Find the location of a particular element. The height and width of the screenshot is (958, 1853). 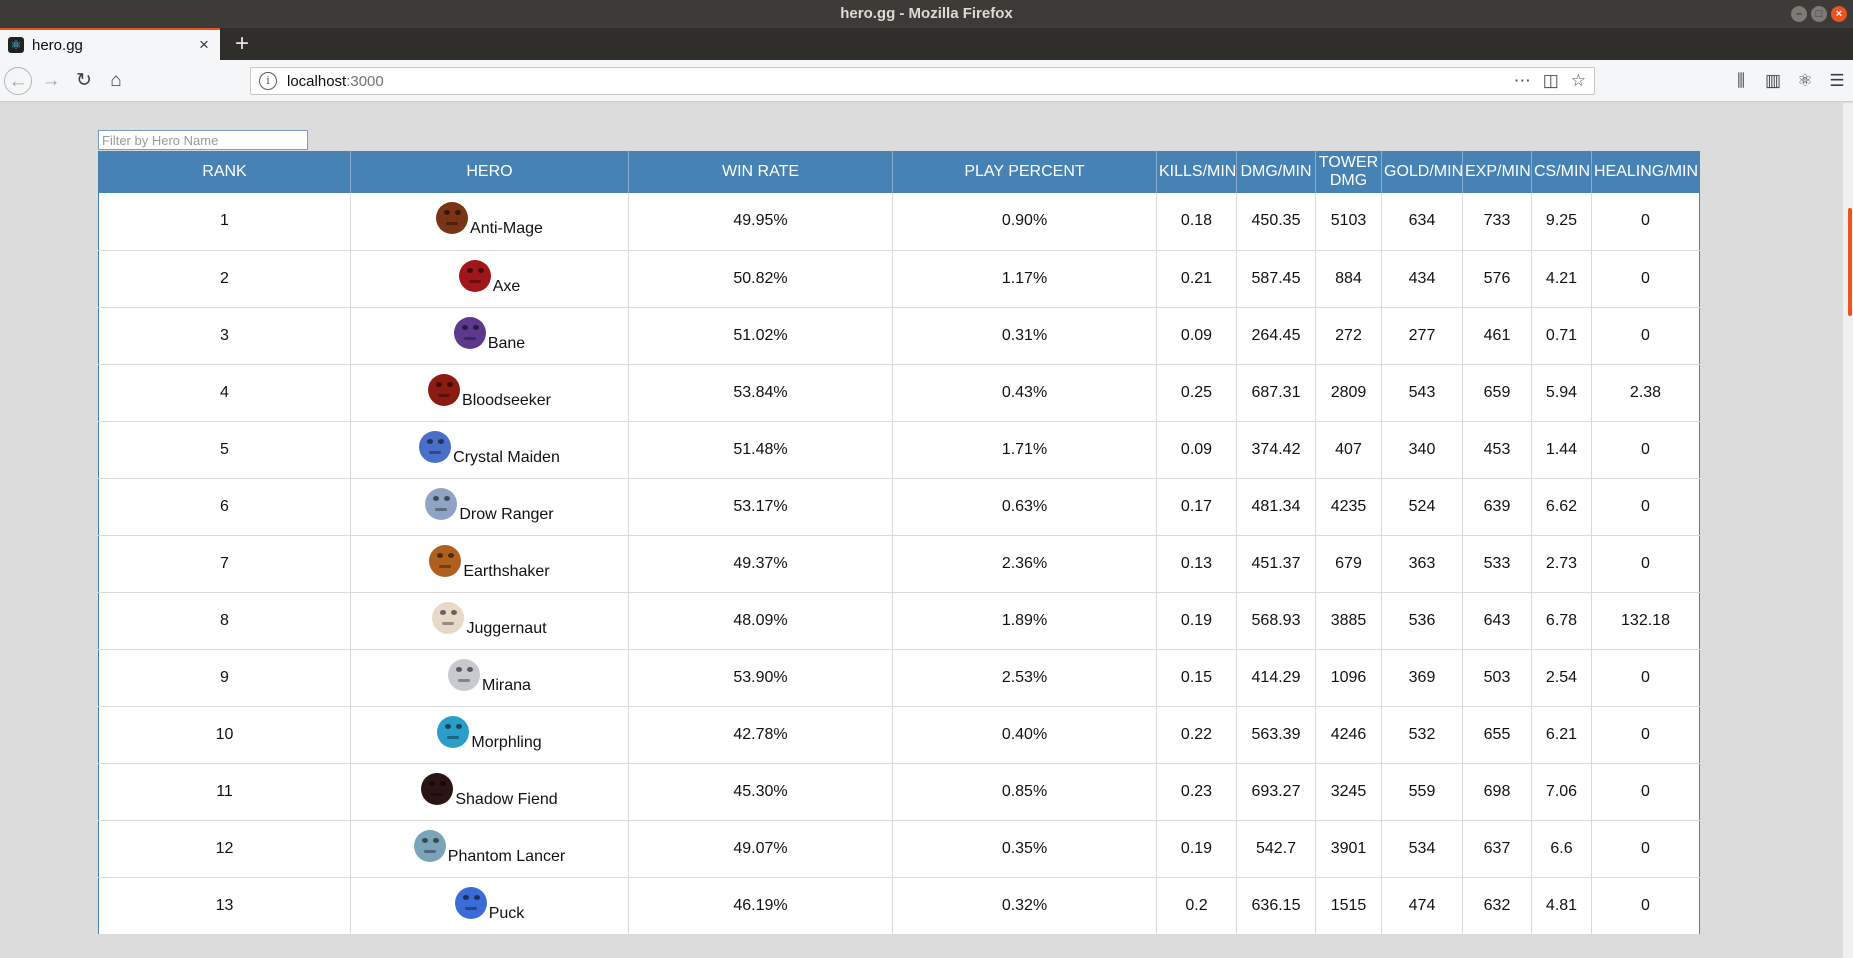

forward-icon: → is located at coordinates (51, 81).